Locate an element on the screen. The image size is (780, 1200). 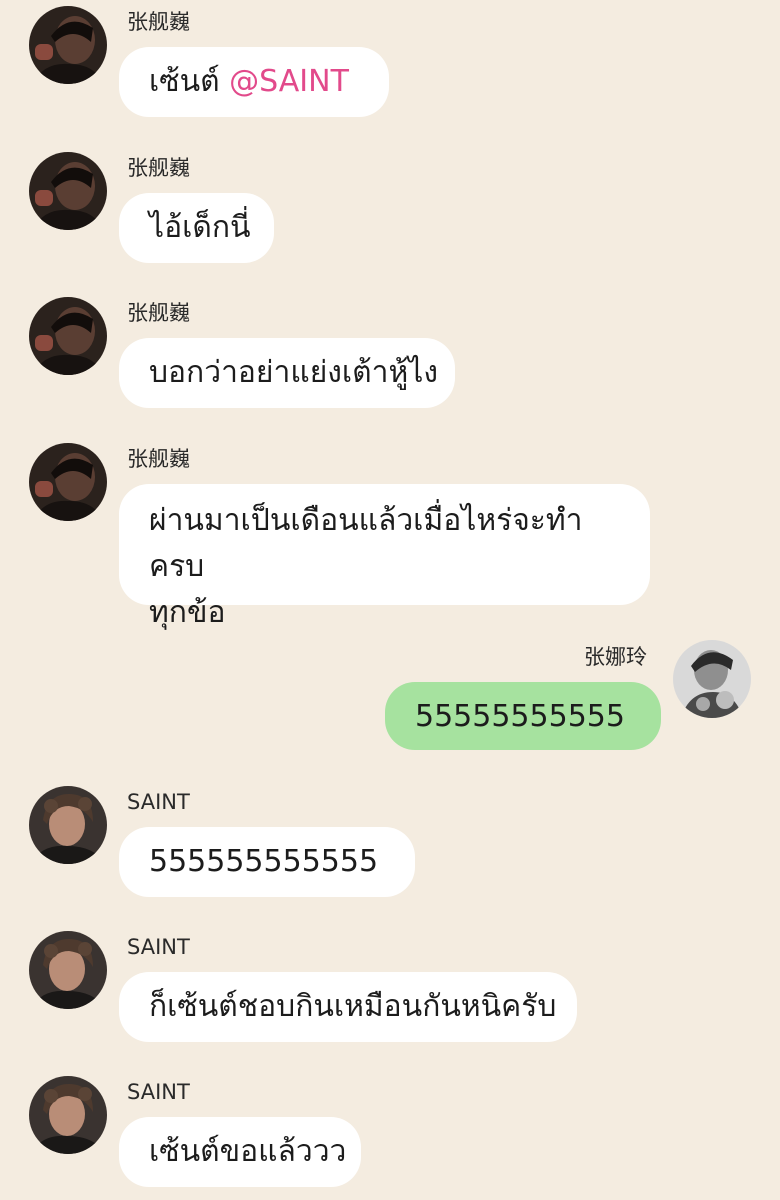
message-text: บอกว่าอย่าแย่งเต้าหู้ไง is located at coordinates (294, 372).